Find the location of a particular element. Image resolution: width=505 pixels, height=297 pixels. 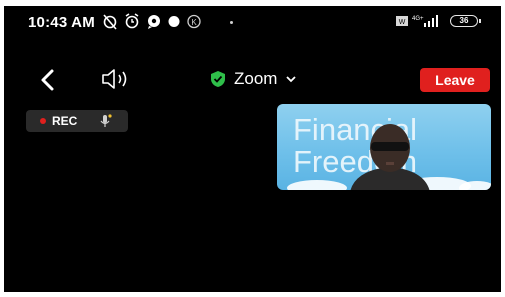

participant-video-tile: Financial Freedom is located at coordinates (384, 147).